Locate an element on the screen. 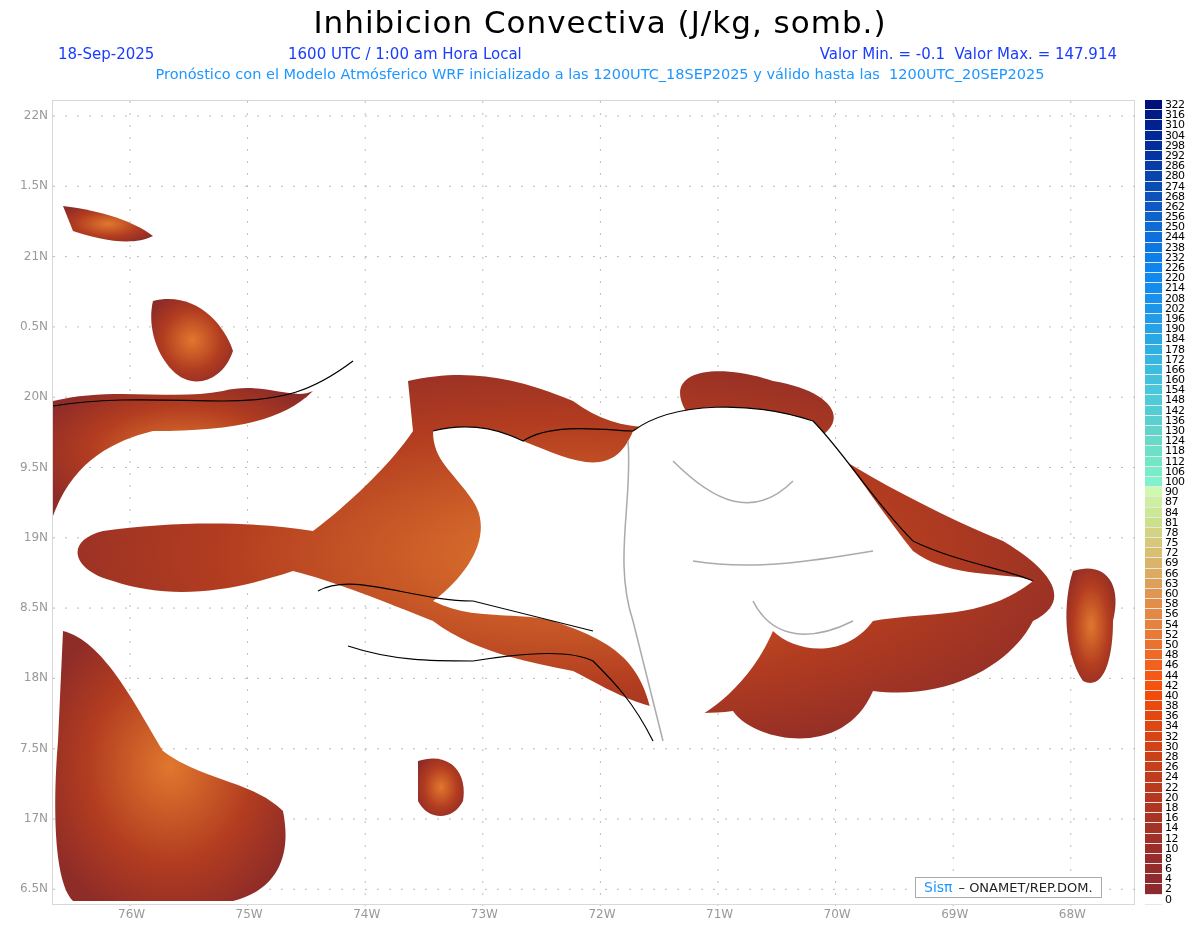  legend-label: 106 is located at coordinates (1175, 471).